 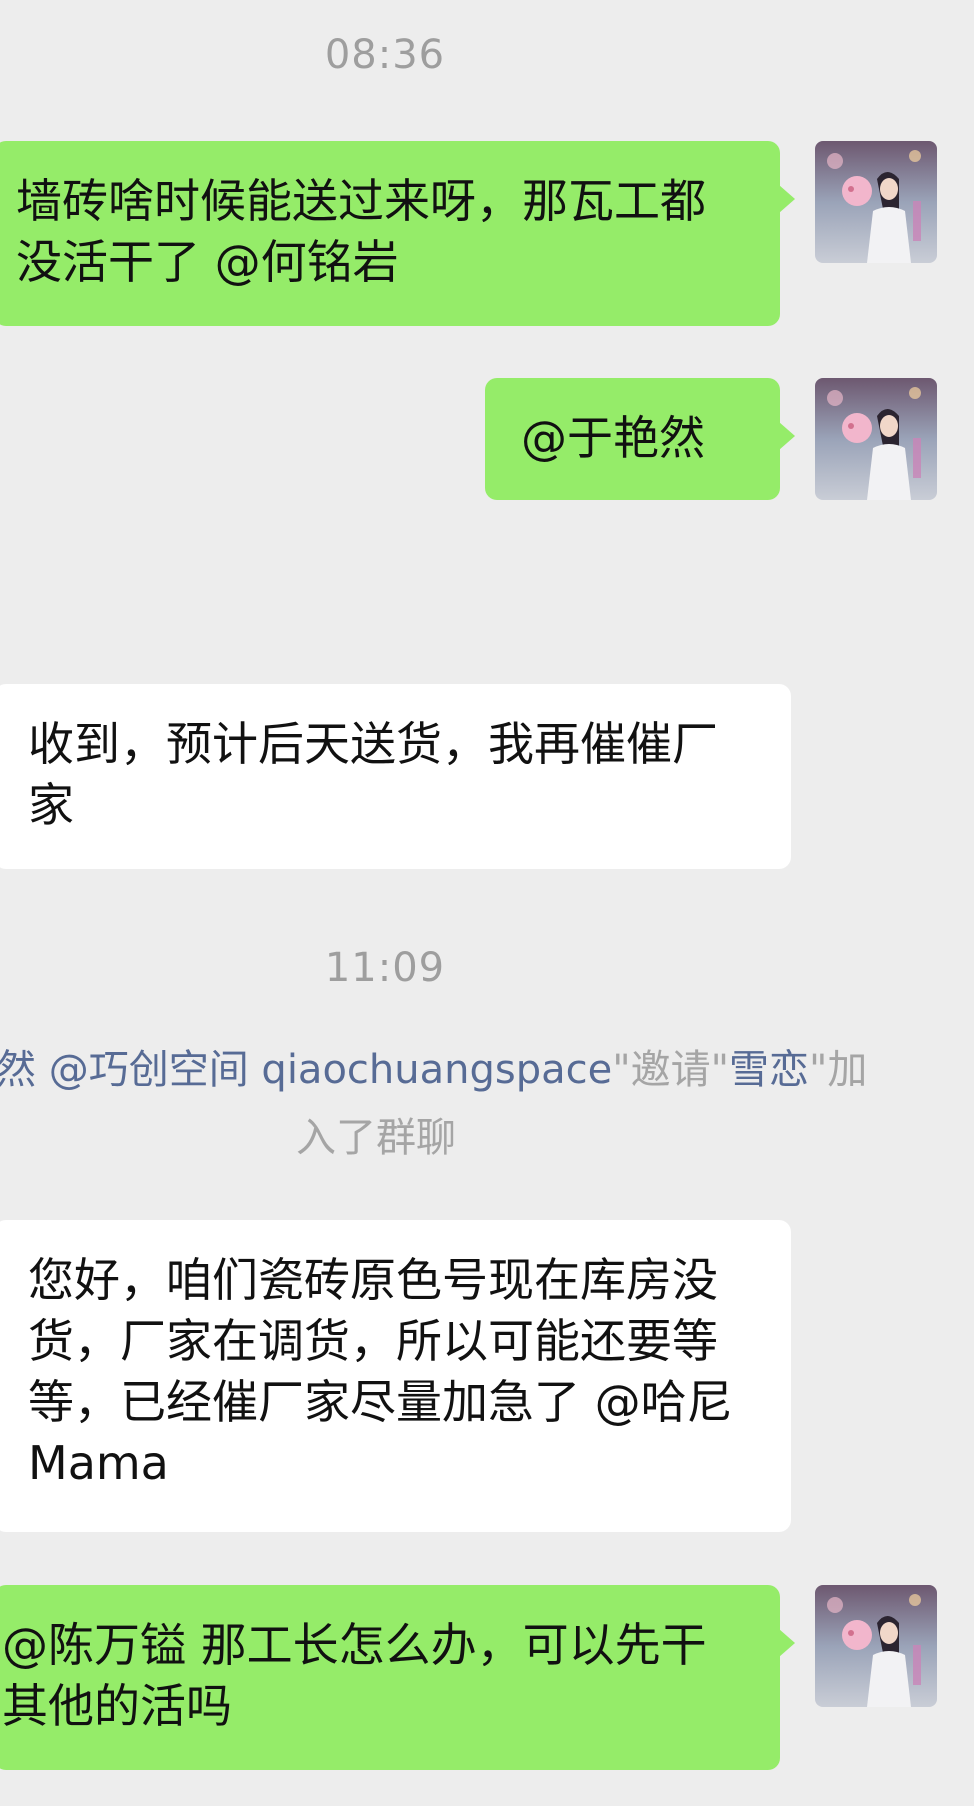 What do you see at coordinates (385, 968) in the screenshot?
I see `timestamp: 11:09` at bounding box center [385, 968].